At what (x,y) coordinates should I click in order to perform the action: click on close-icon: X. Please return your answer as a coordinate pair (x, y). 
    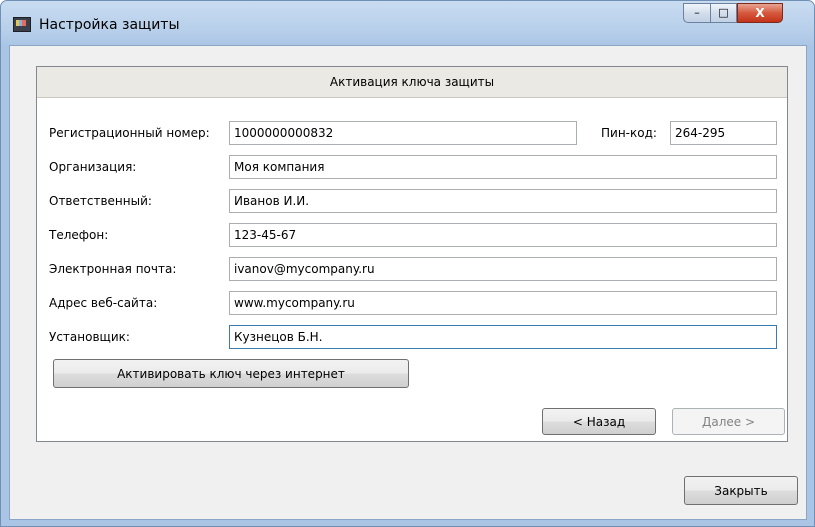
    Looking at the image, I should click on (760, 13).